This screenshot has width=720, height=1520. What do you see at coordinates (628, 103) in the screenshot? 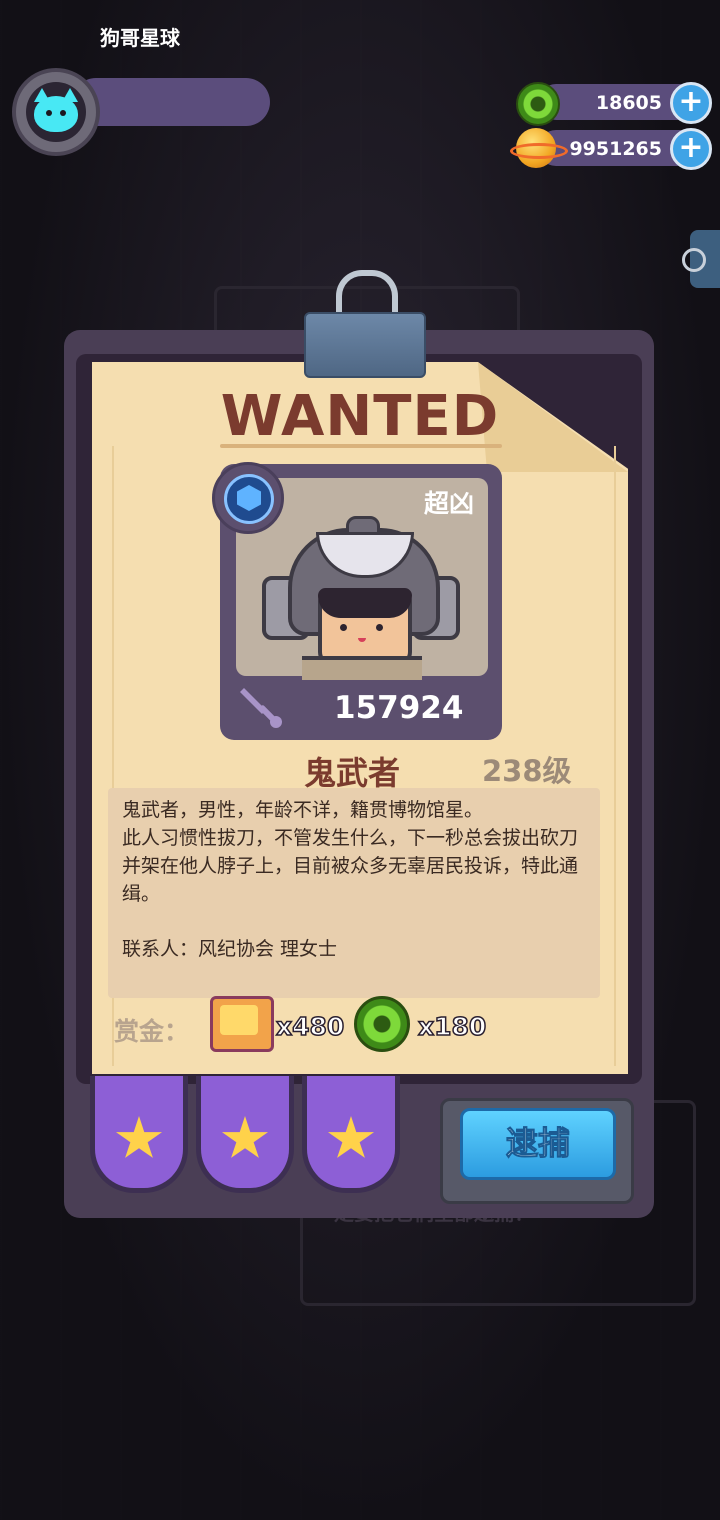
I see `gem-count: 18605` at bounding box center [628, 103].